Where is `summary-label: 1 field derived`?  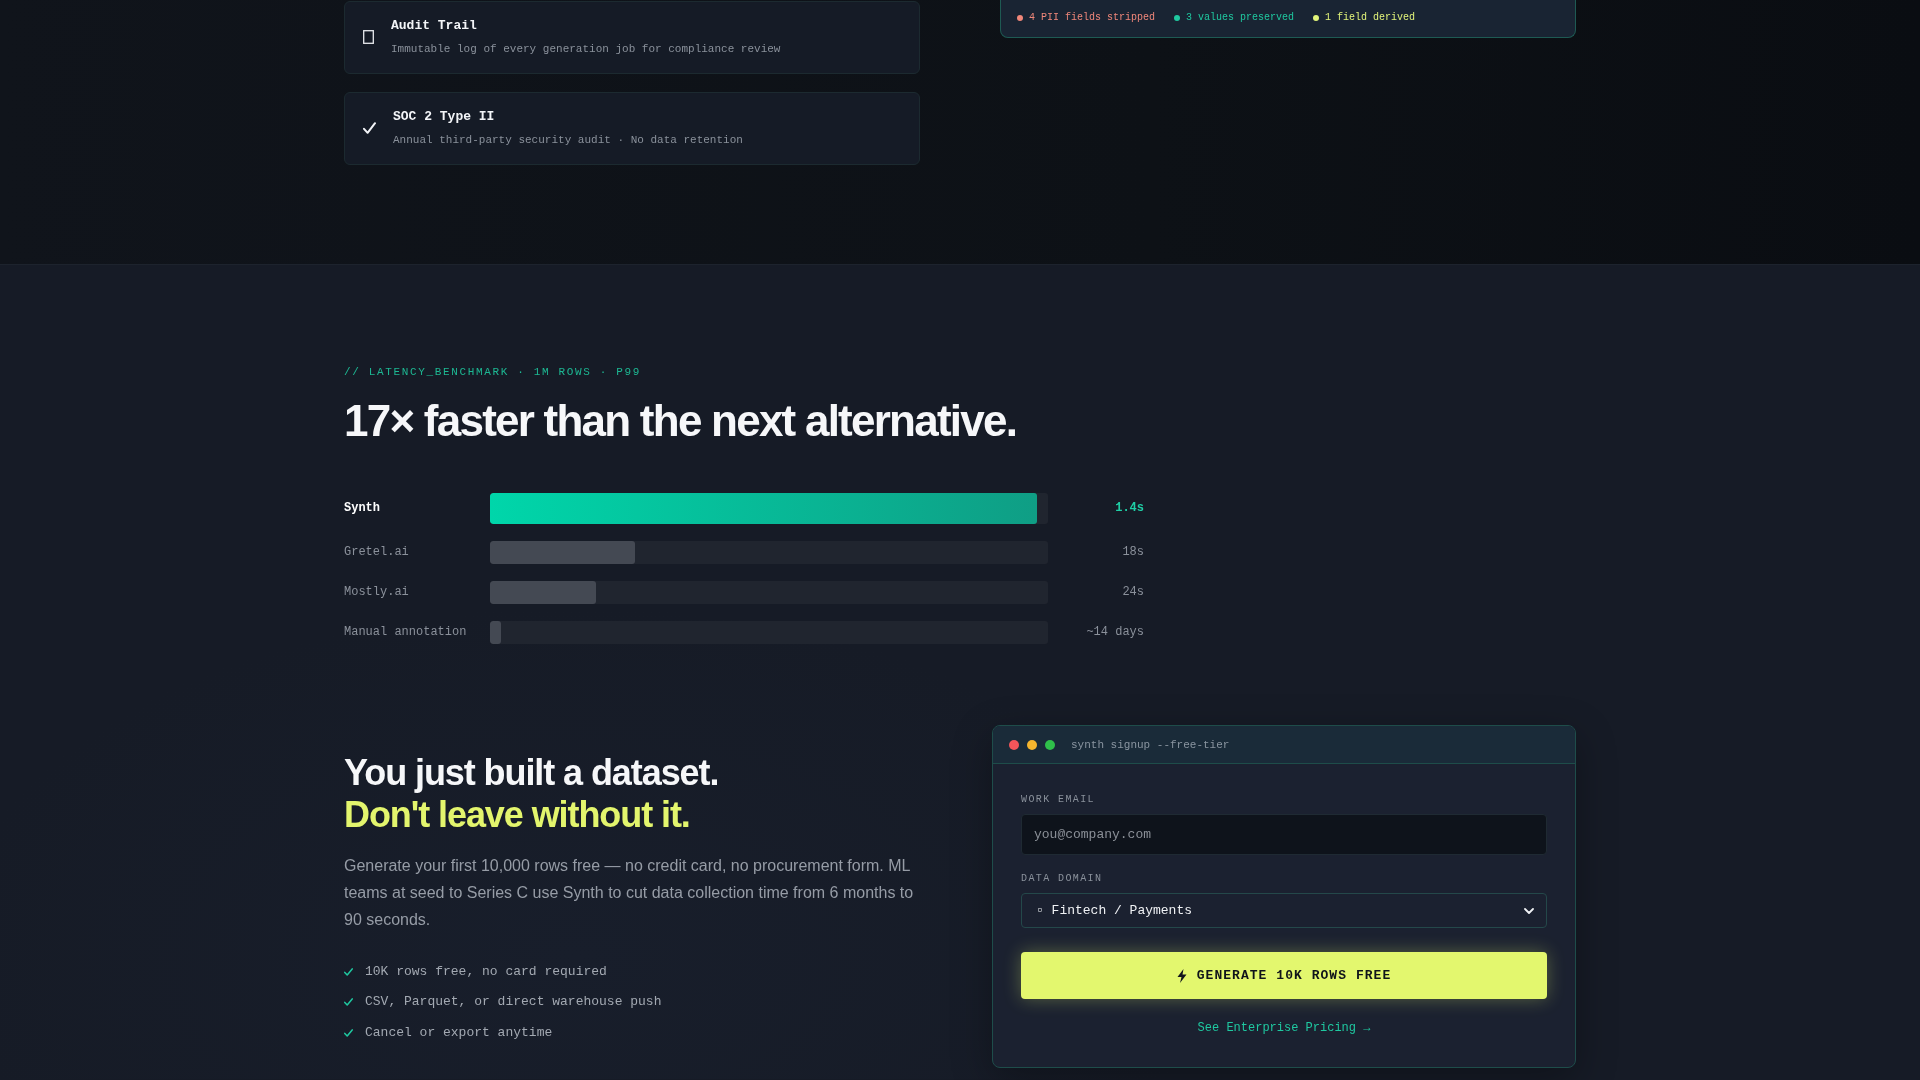 summary-label: 1 field derived is located at coordinates (1370, 17).